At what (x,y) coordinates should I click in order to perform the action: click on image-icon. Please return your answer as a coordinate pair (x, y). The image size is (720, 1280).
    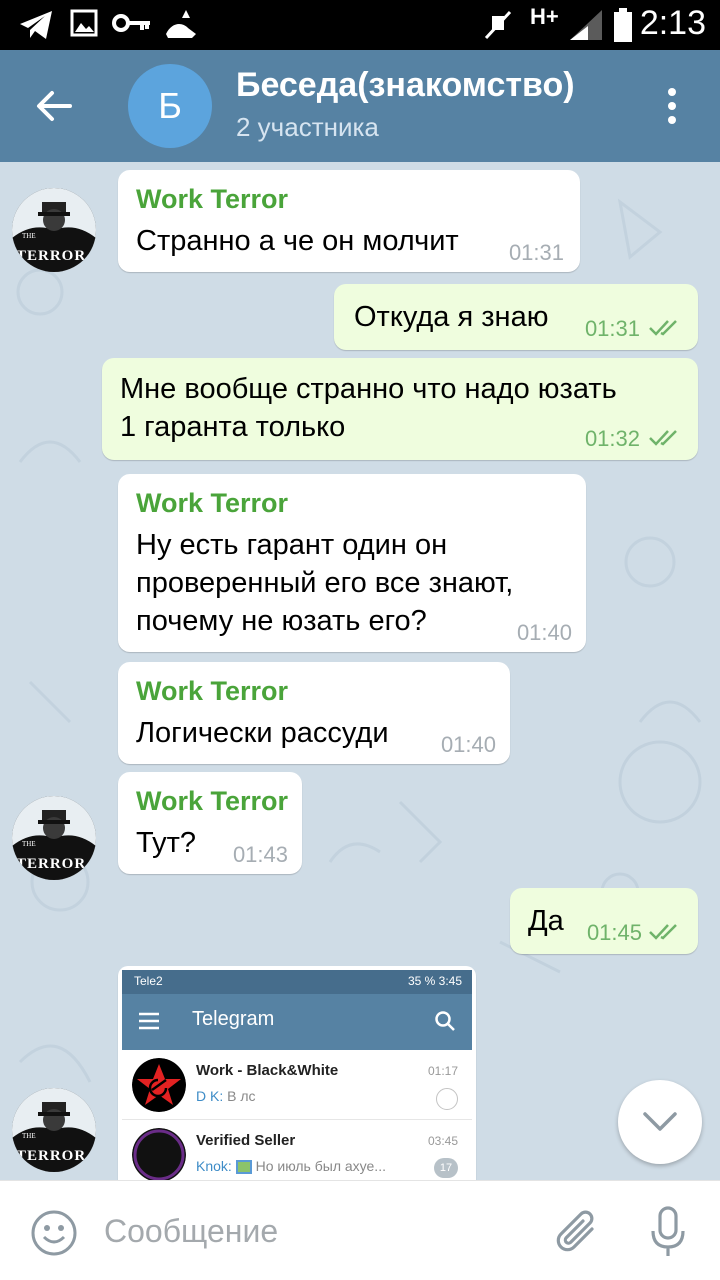
    Looking at the image, I should click on (84, 23).